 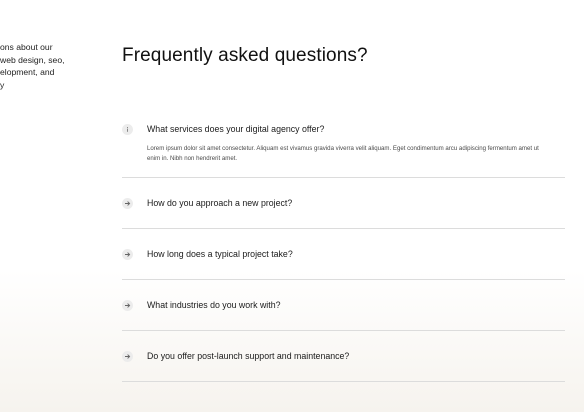 I want to click on faq-title: Frequently asked questions?, so click(x=245, y=55).